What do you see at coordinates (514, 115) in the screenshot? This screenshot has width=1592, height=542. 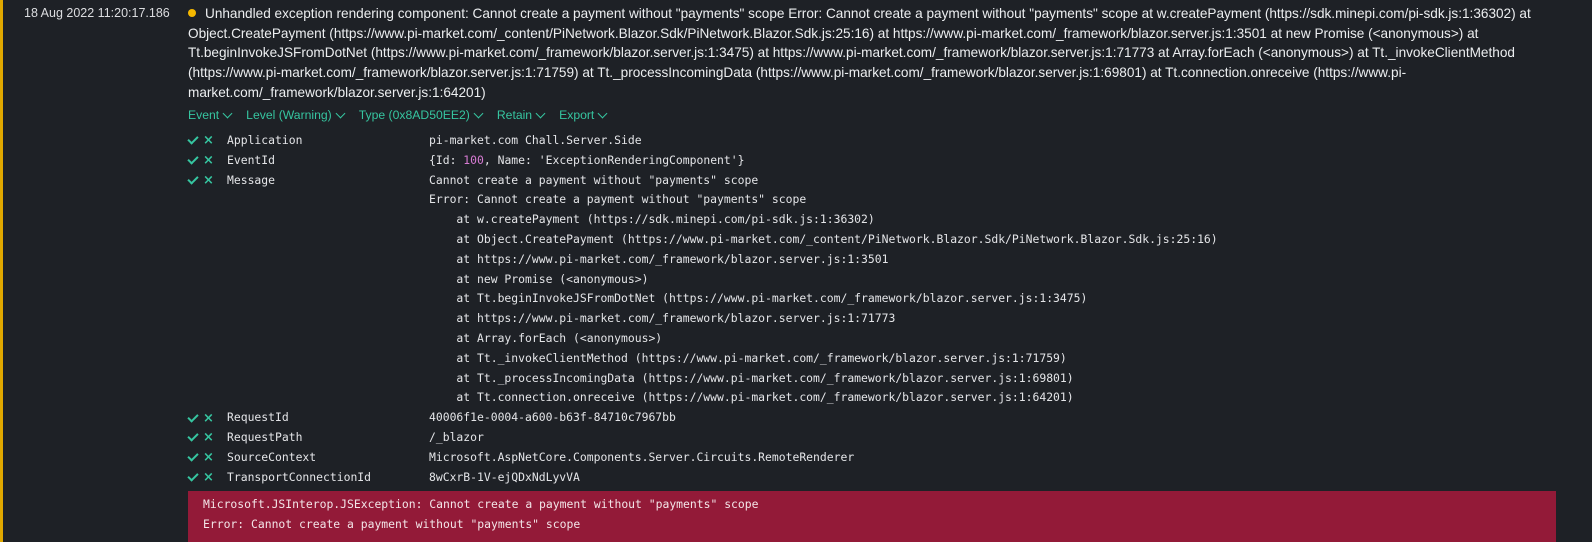 I see `retain-menu-label: Retain` at bounding box center [514, 115].